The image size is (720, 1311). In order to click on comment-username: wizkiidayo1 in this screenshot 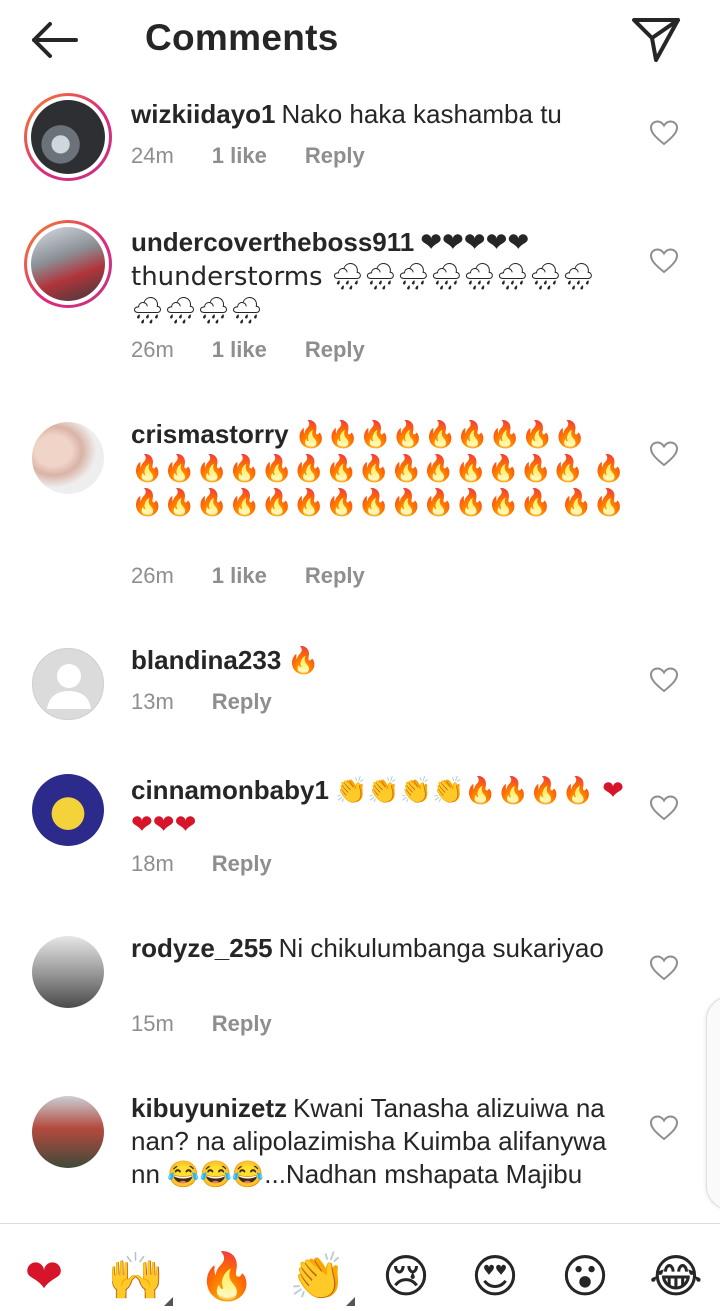, I will do `click(203, 114)`.